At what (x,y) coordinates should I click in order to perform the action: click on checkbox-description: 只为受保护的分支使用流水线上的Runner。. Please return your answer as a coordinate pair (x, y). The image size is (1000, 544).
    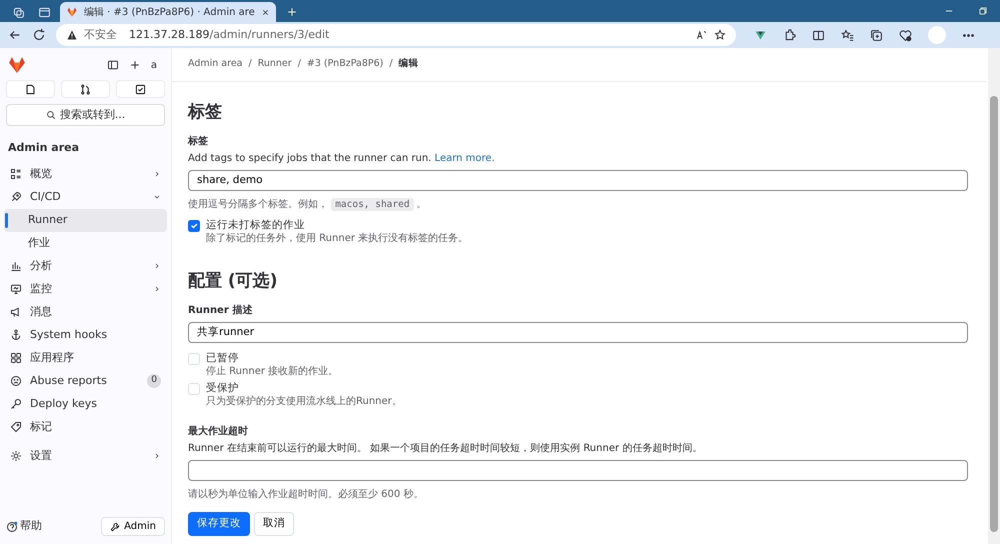
    Looking at the image, I should click on (304, 401).